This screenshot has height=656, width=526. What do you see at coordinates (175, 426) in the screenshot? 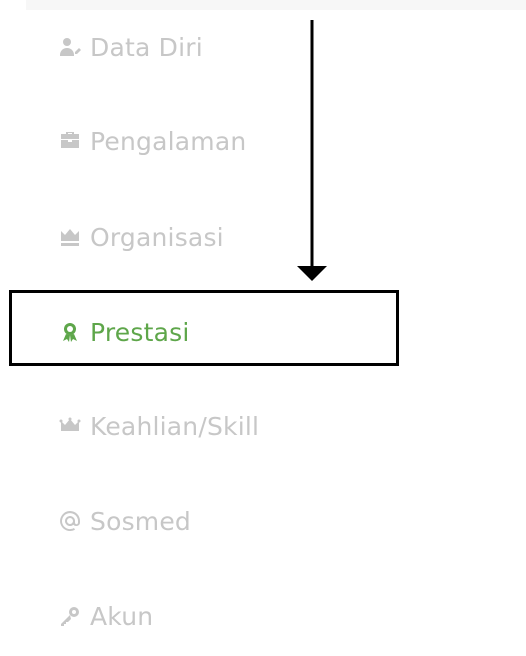
I see `sidebar-item-label: Keahlian/Skill` at bounding box center [175, 426].